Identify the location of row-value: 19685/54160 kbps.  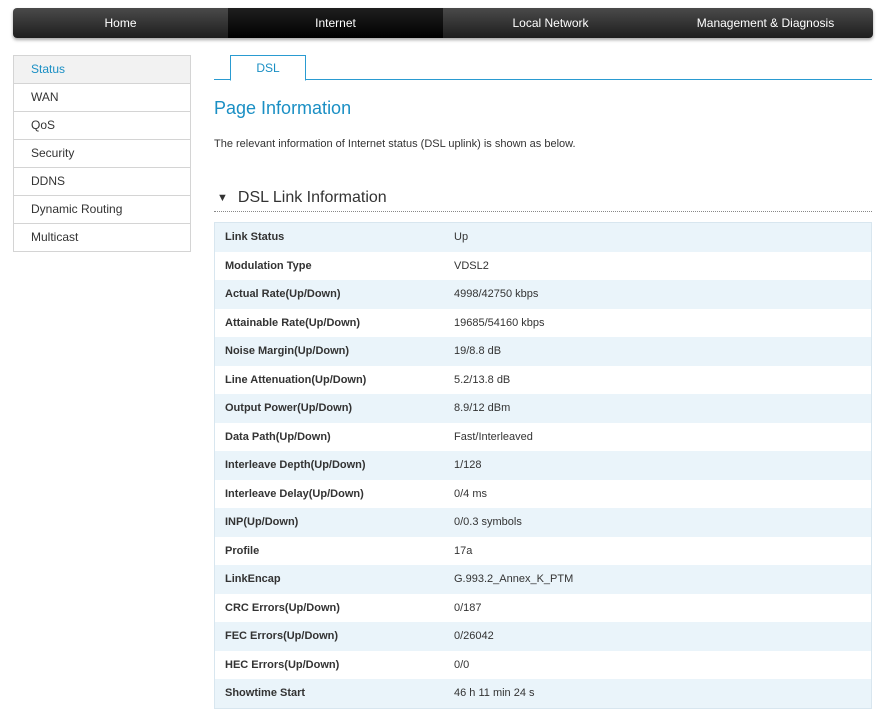
(663, 322).